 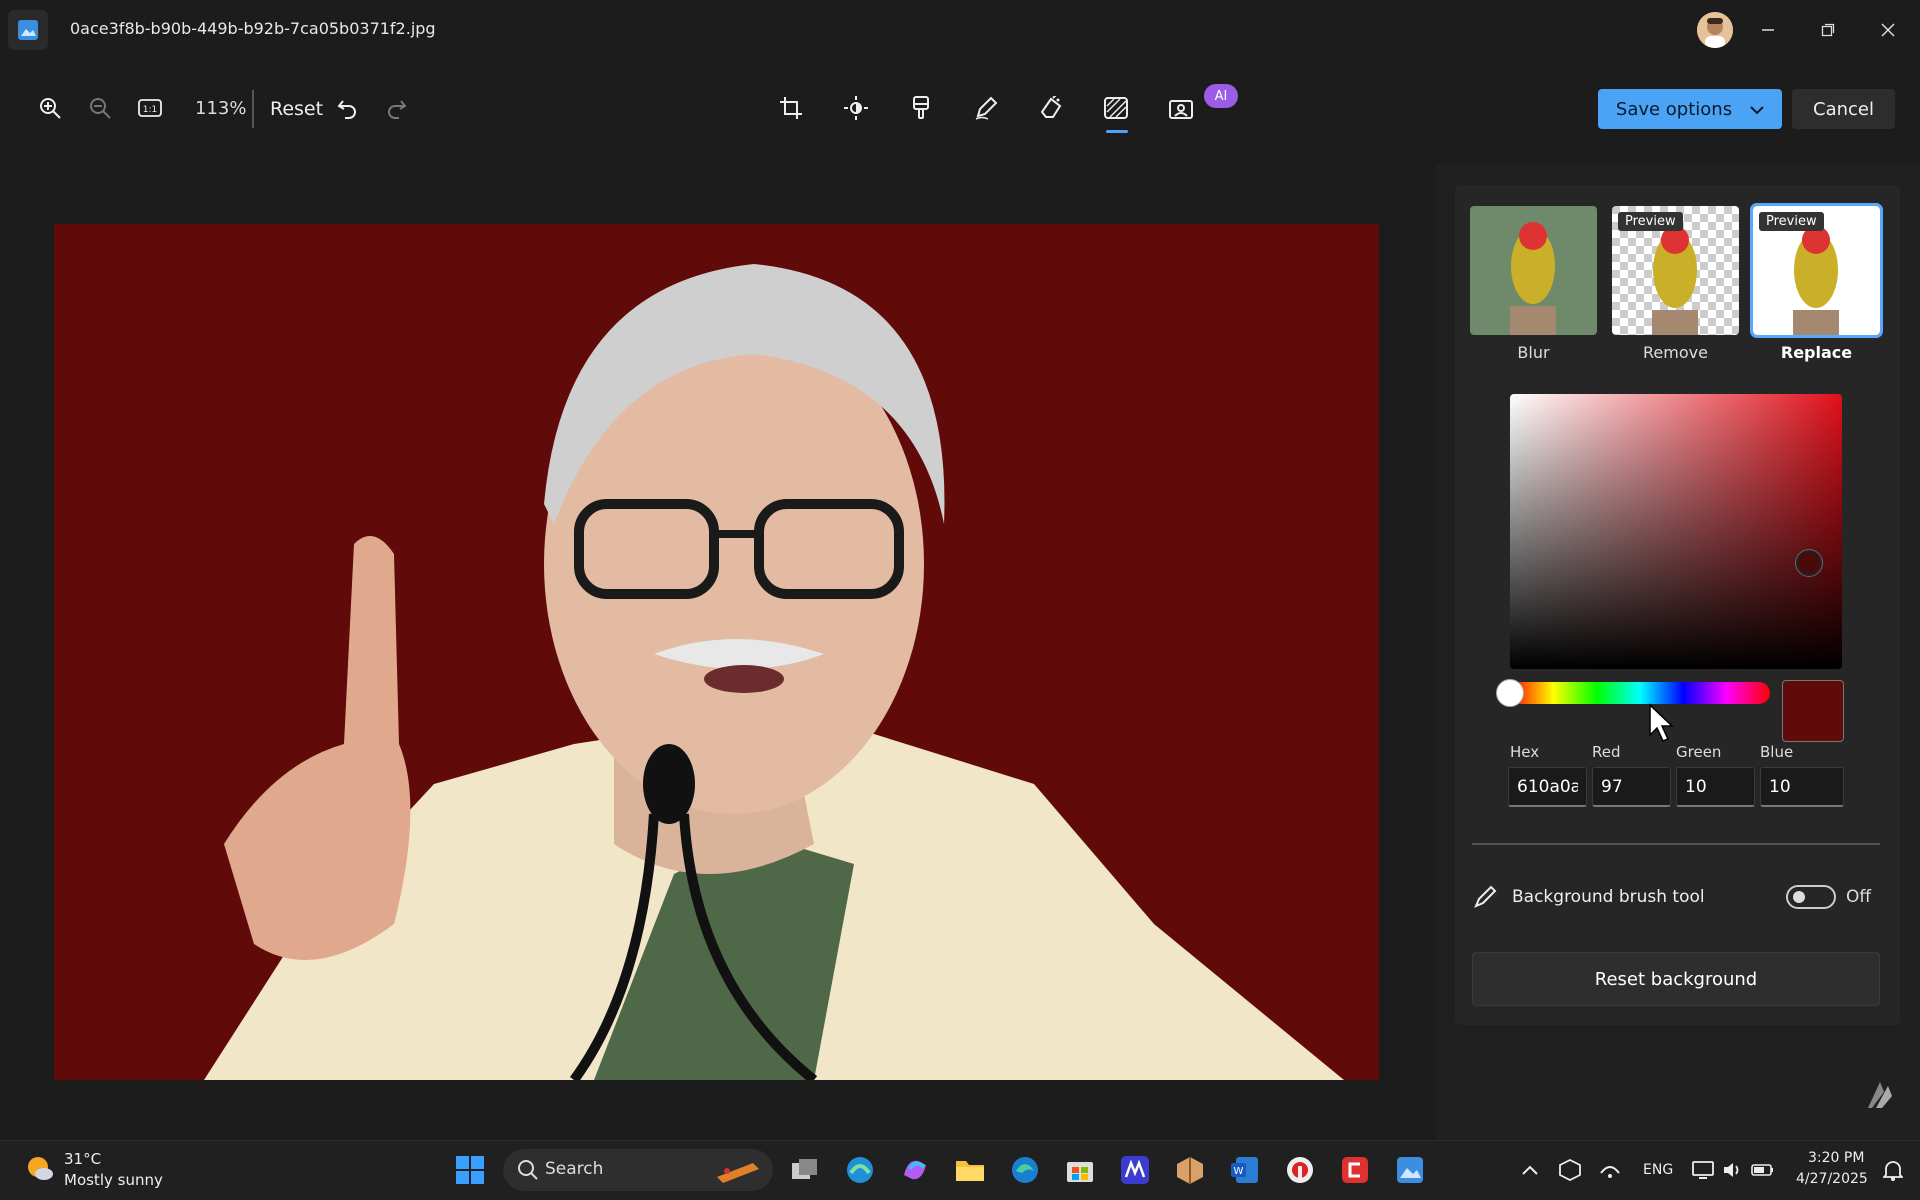 What do you see at coordinates (1135, 1170) in the screenshot?
I see `app-m-icon` at bounding box center [1135, 1170].